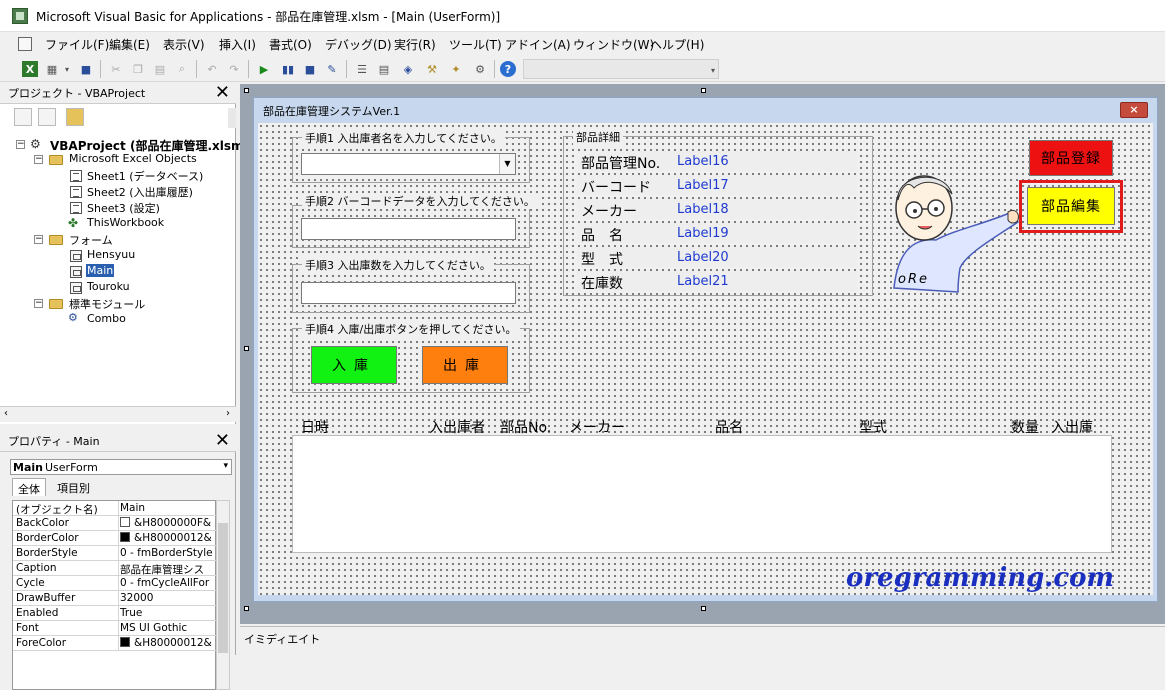 The image size is (1165, 690). What do you see at coordinates (76, 192) in the screenshot?
I see `sheet-icon` at bounding box center [76, 192].